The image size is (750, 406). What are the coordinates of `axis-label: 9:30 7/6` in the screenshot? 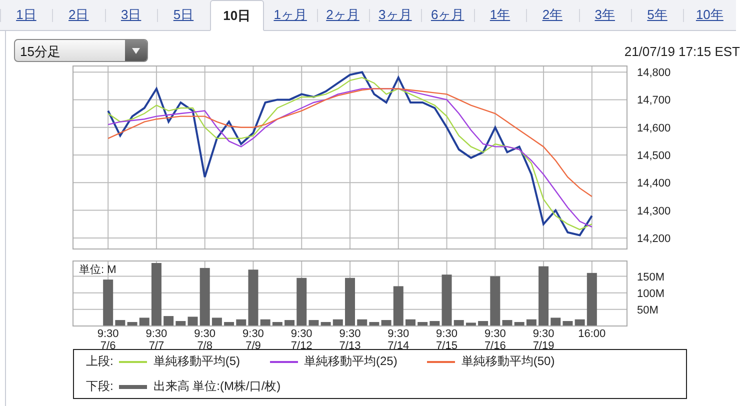 It's located at (108, 338).